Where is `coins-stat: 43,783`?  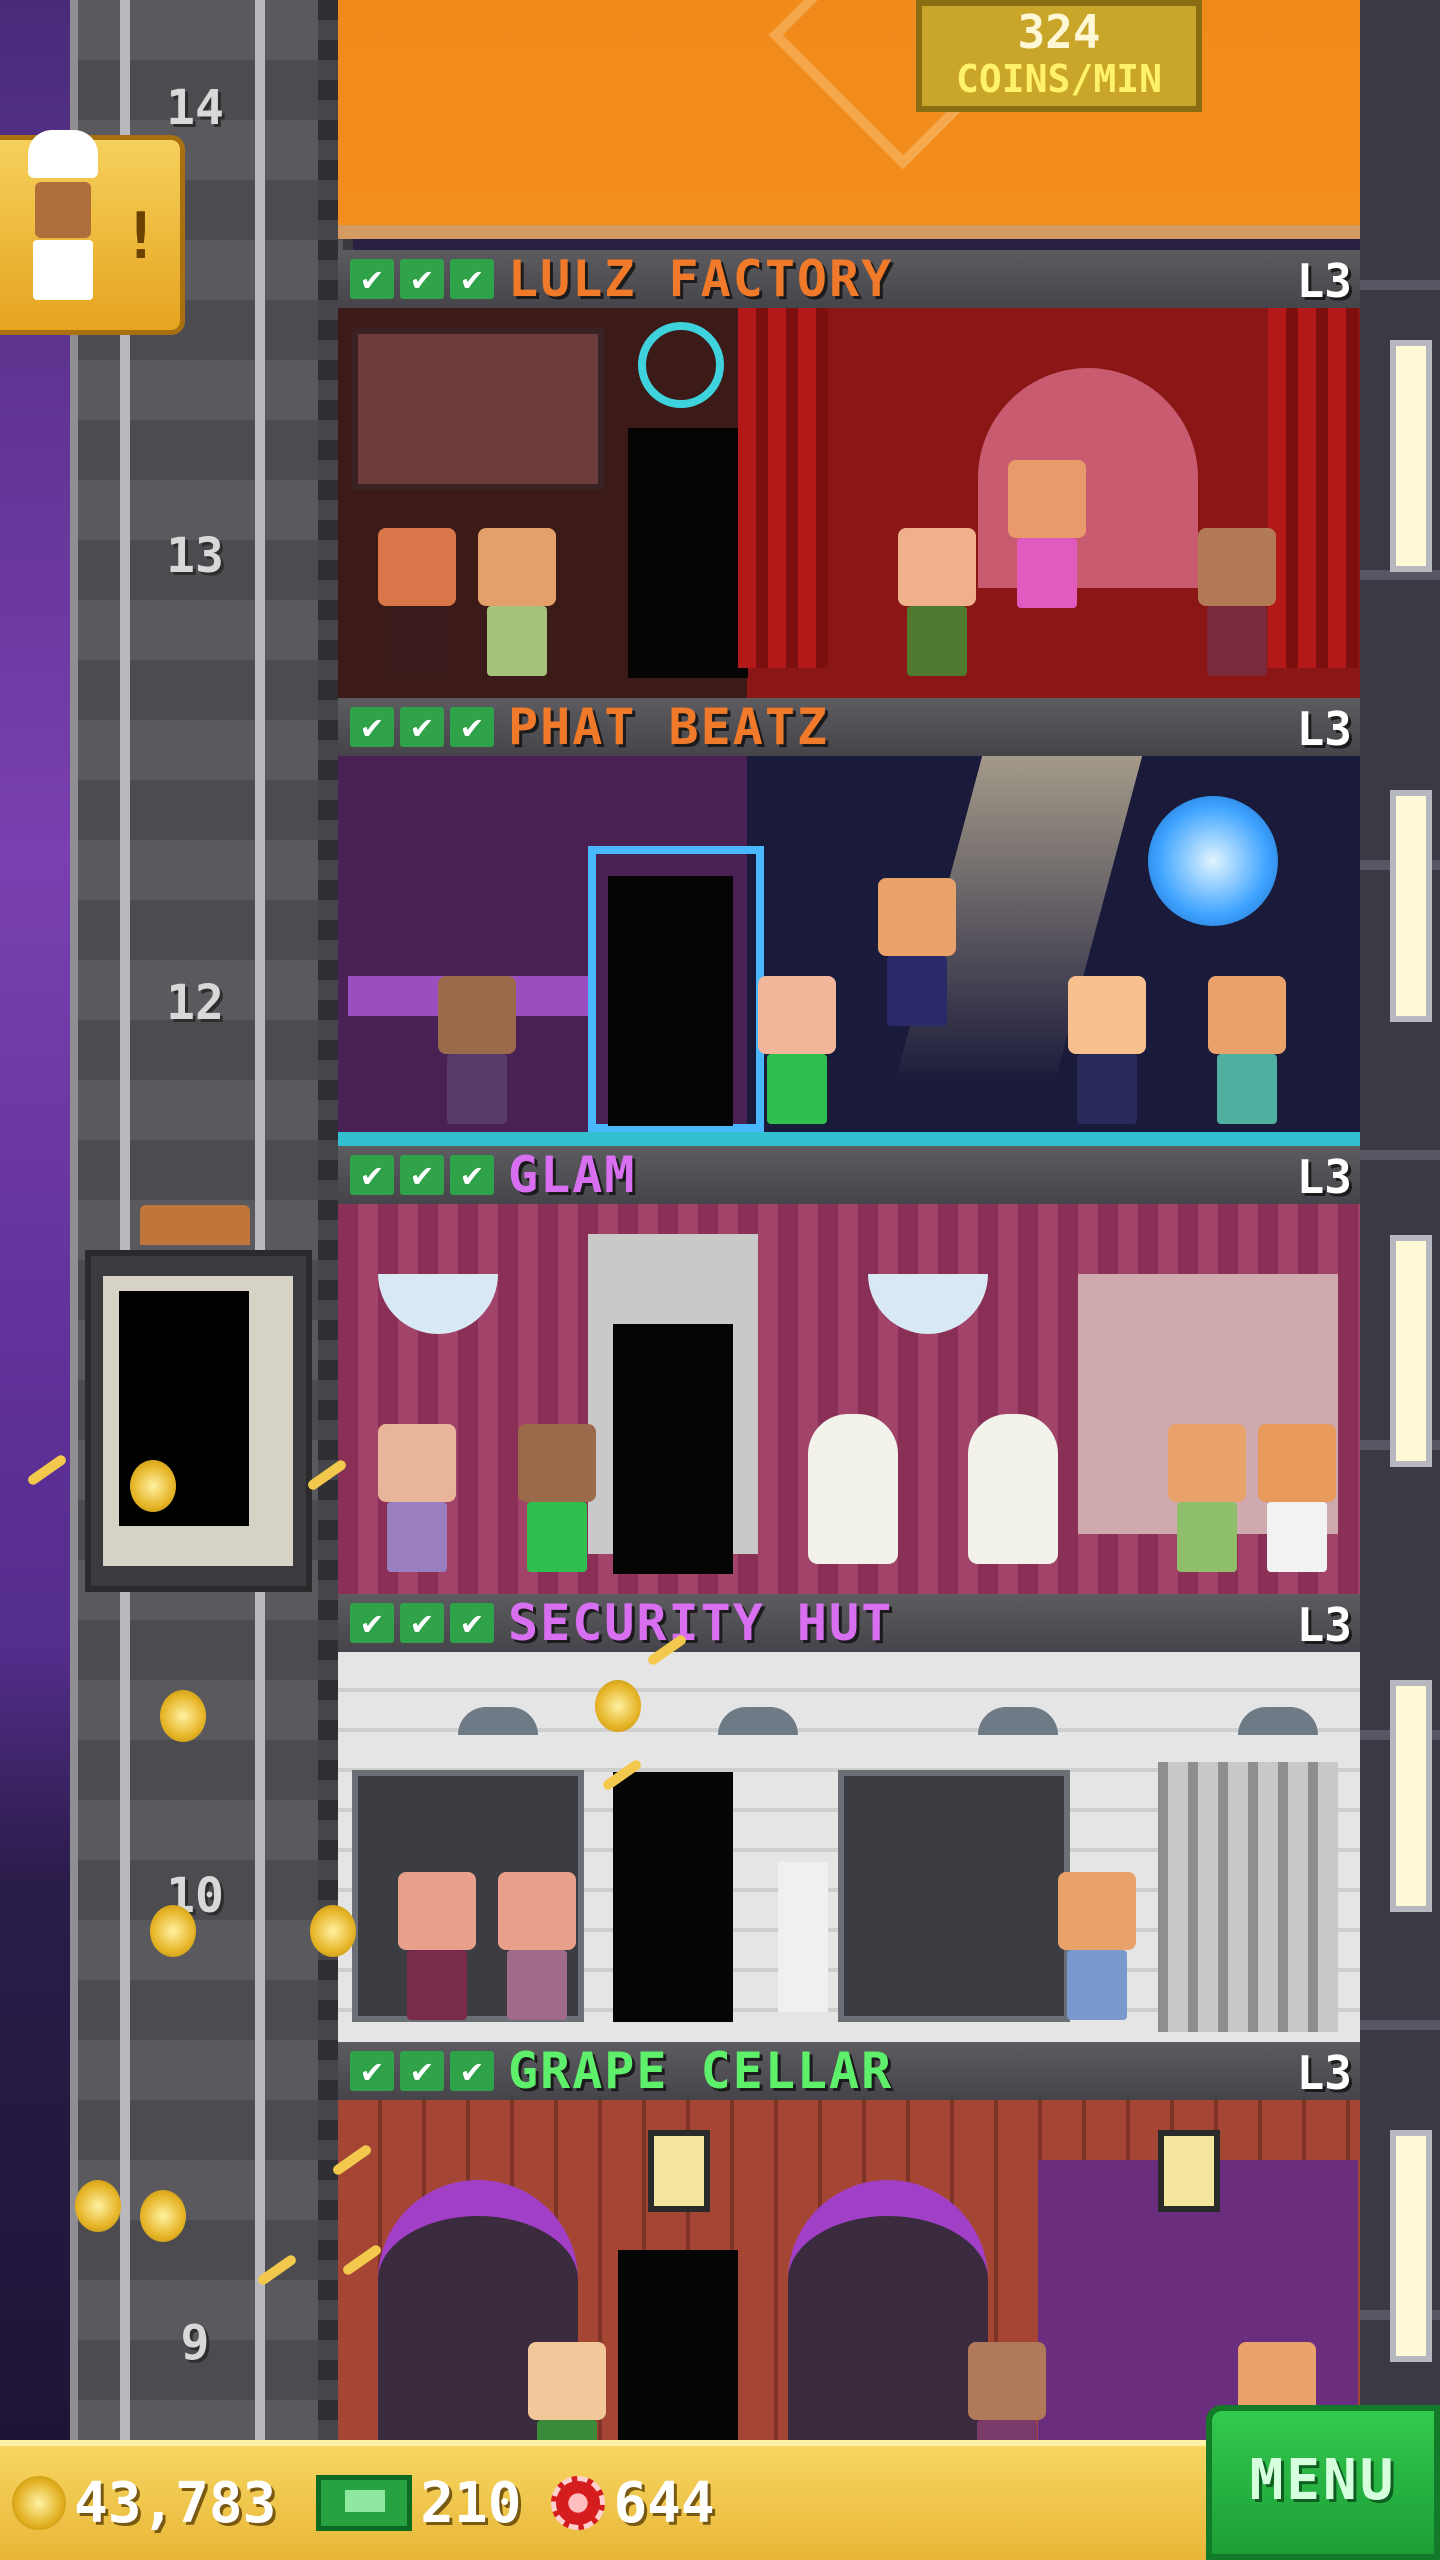 coins-stat: 43,783 is located at coordinates (144, 2503).